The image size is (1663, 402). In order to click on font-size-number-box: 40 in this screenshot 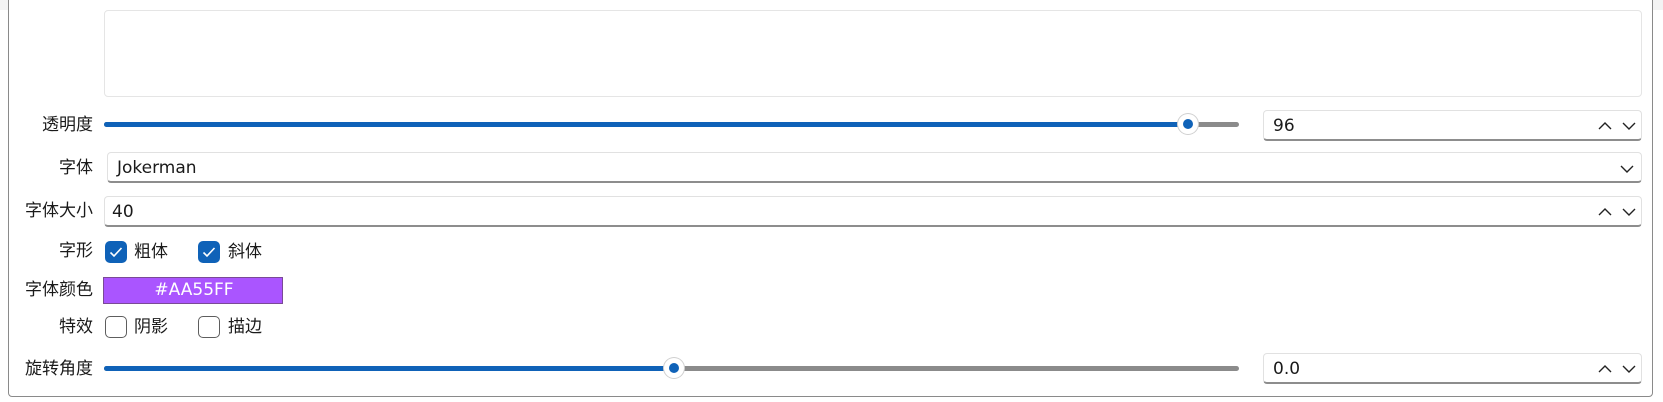, I will do `click(873, 211)`.